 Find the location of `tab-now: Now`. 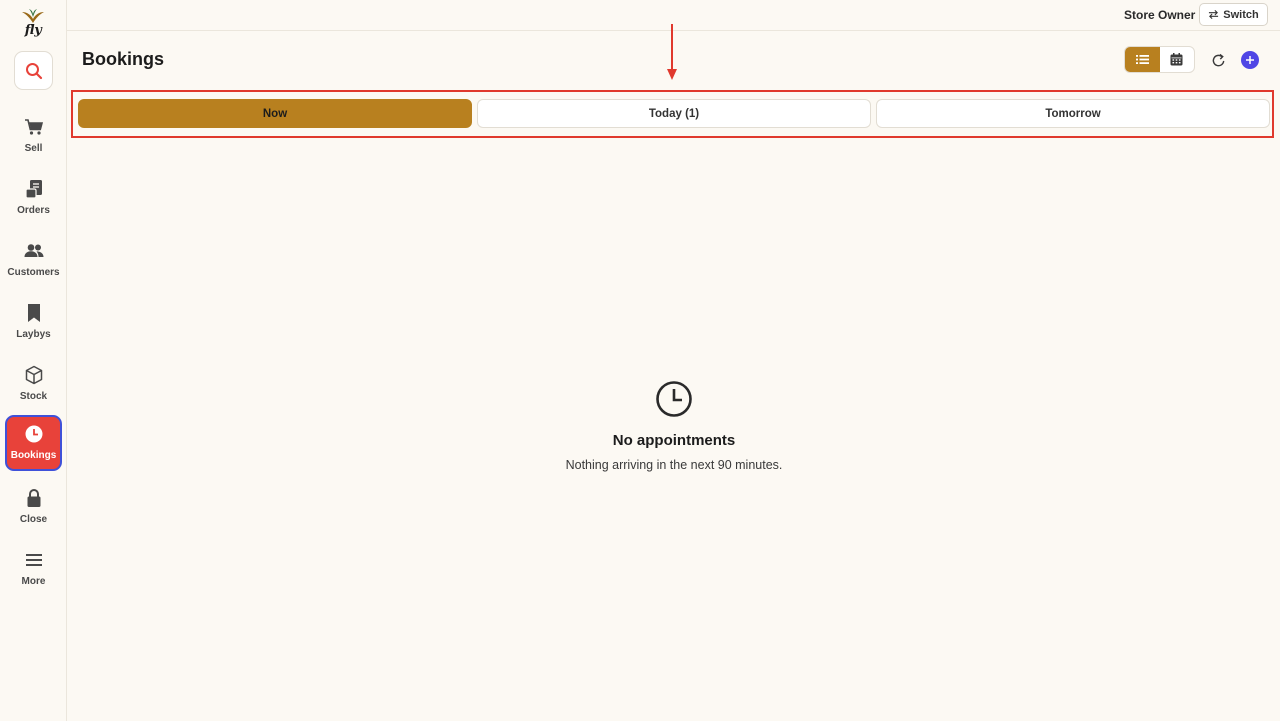

tab-now: Now is located at coordinates (275, 113).